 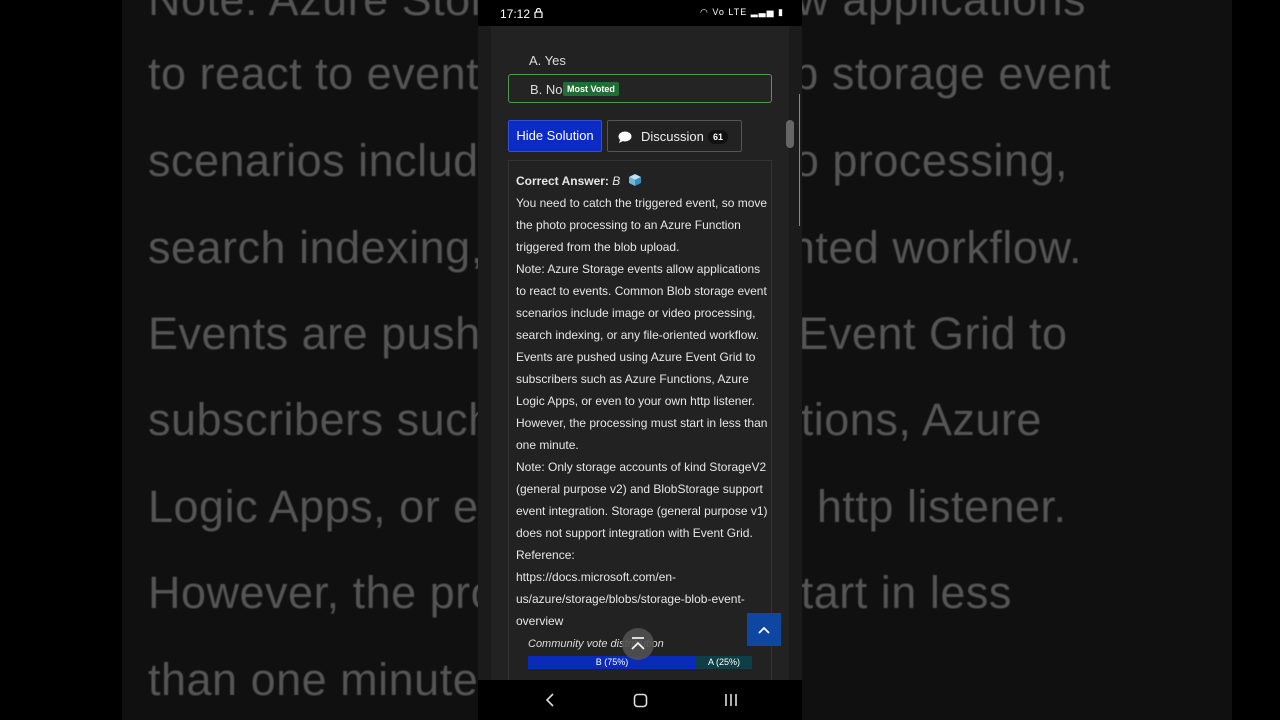 I want to click on scroll-to-top-button, so click(x=638, y=644).